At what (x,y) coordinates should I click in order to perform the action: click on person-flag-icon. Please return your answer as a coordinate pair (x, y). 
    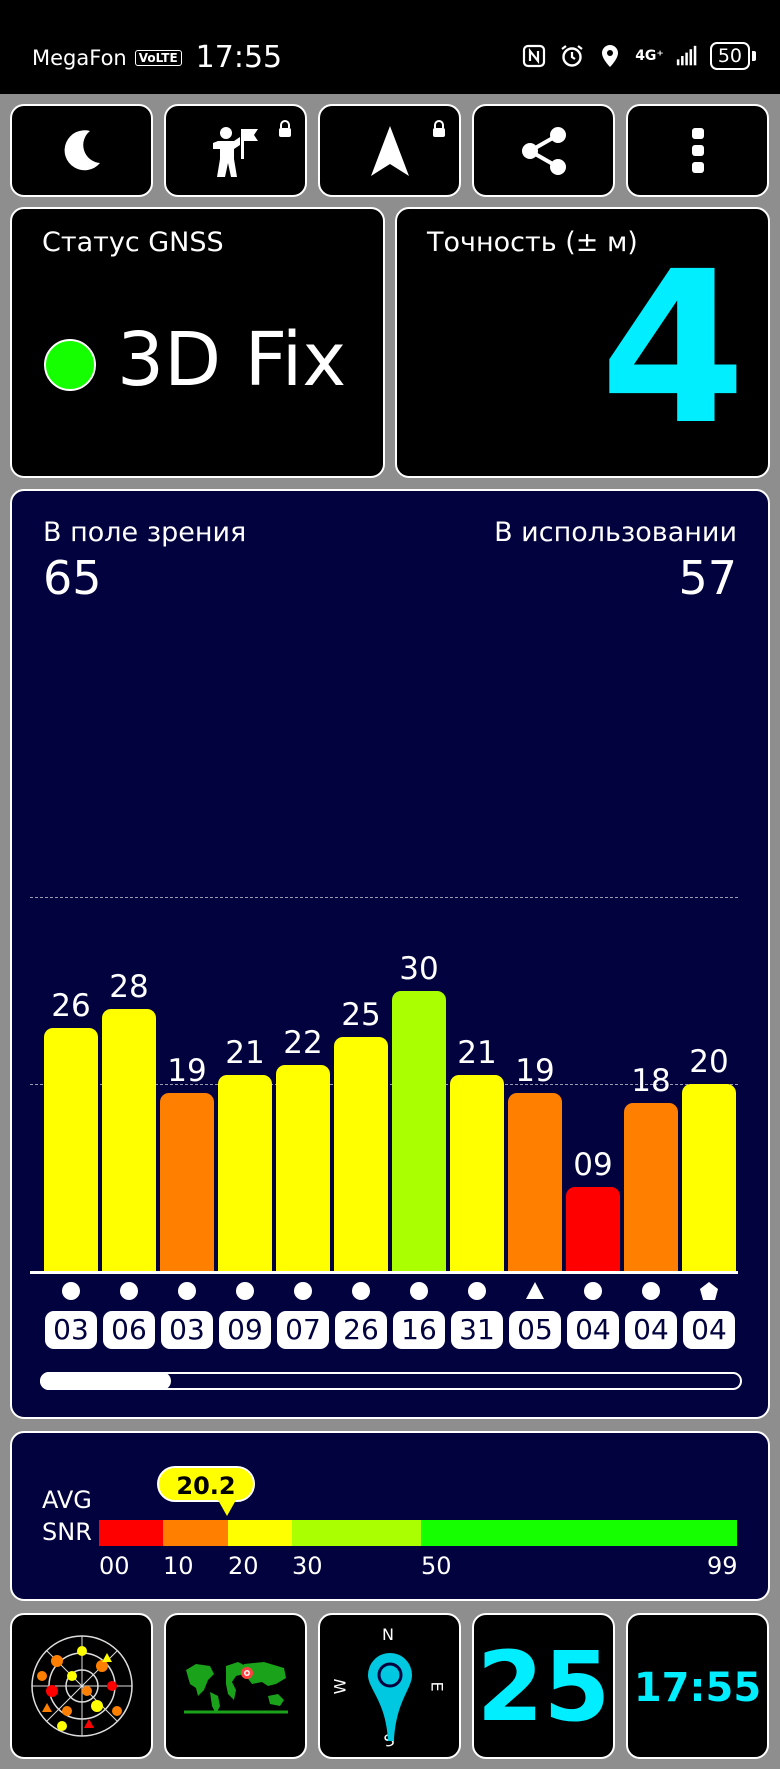
    Looking at the image, I should click on (235, 151).